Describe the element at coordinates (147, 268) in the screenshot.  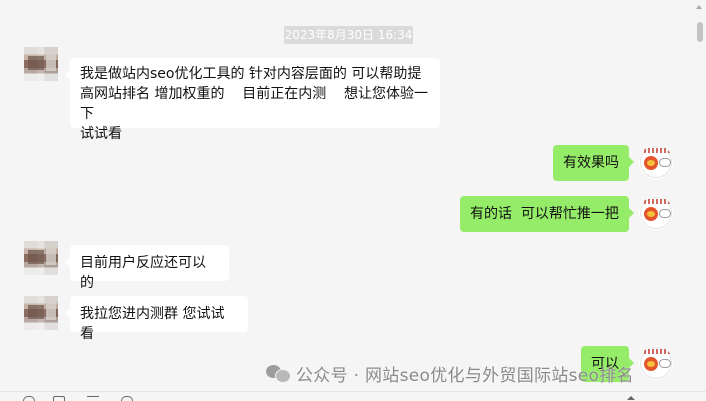
I see `incoming-message-bubble: 目前用户反应还可以的` at that location.